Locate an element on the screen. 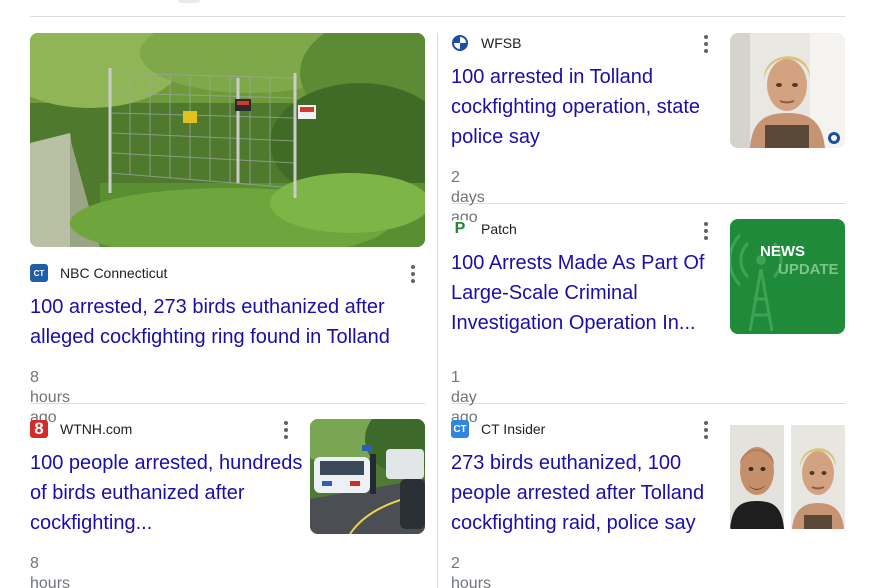 The image size is (872, 588). two-mugshots-photo is located at coordinates (787, 476).